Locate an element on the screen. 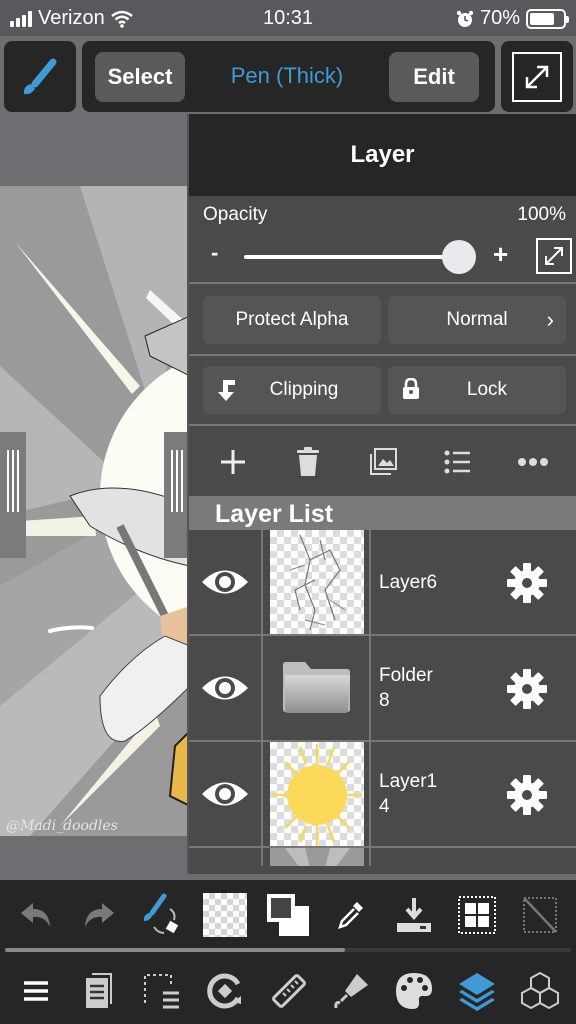 Image resolution: width=576 pixels, height=1024 pixels. opacity-expand-button is located at coordinates (554, 256).